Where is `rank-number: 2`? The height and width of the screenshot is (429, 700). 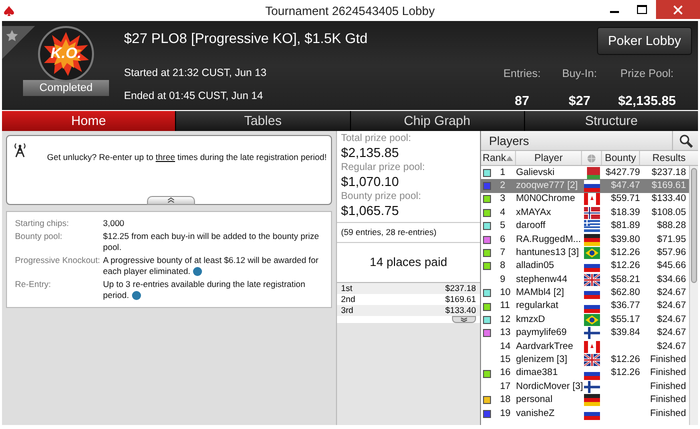
rank-number: 2 is located at coordinates (503, 185).